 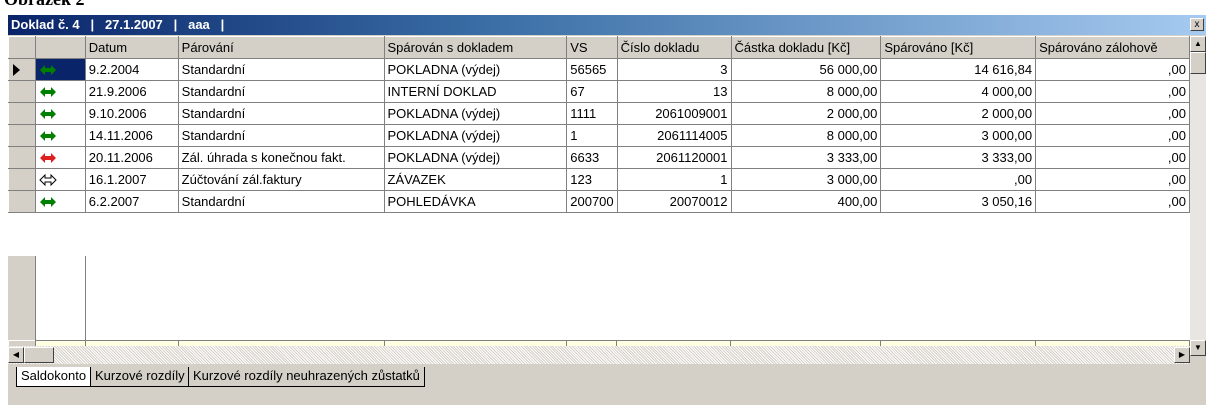 What do you see at coordinates (1197, 24) in the screenshot?
I see `close-icon: x` at bounding box center [1197, 24].